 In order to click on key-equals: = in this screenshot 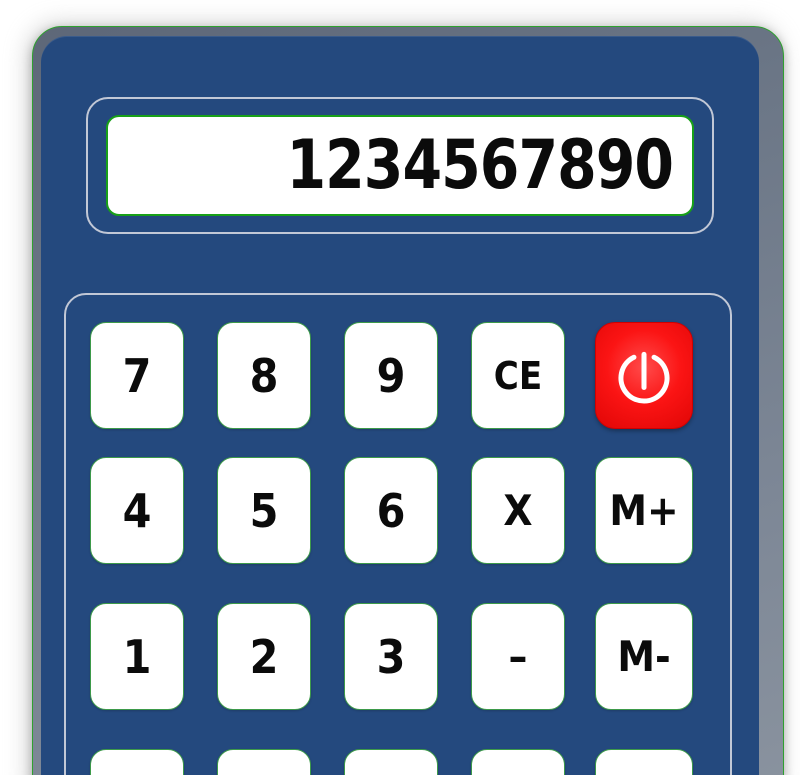, I will do `click(644, 762)`.